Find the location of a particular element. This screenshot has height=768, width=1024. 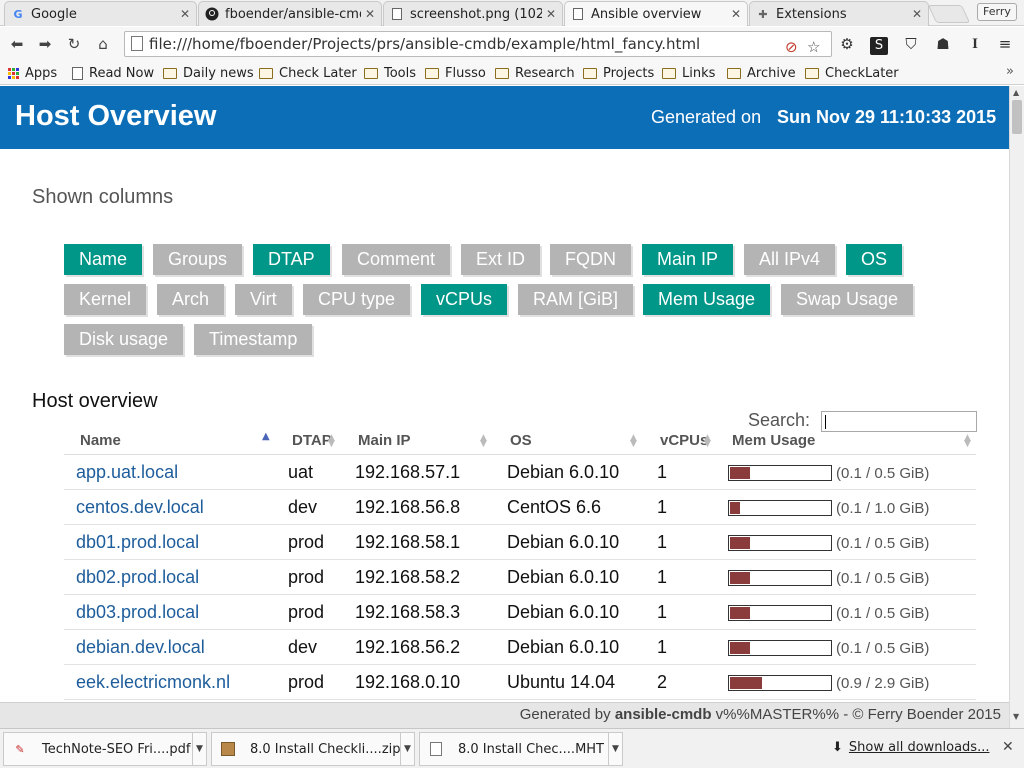

column-toggle-swap-usage: Swap Usage is located at coordinates (847, 299).